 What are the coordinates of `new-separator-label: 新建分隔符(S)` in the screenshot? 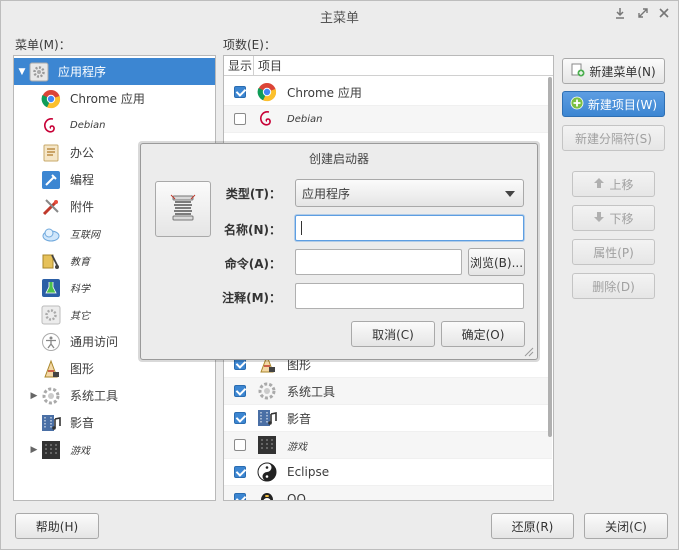 It's located at (613, 138).